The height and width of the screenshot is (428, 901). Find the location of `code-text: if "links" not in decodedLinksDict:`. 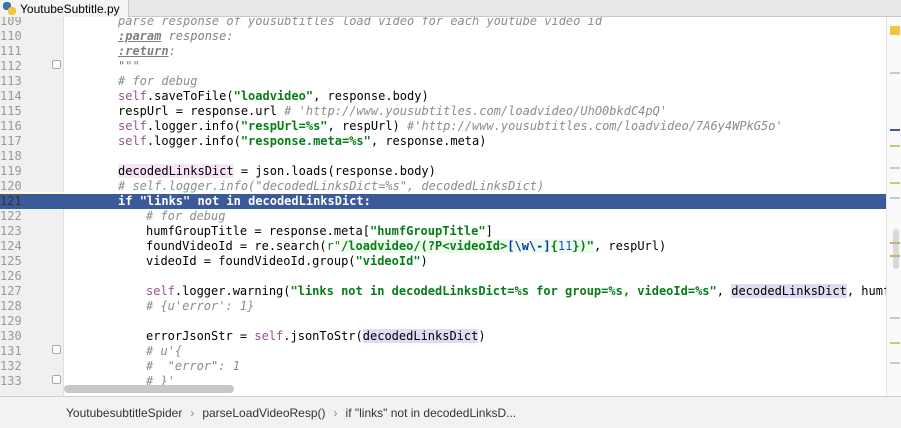

code-text: if "links" not in decodedLinksDict: is located at coordinates (244, 201).